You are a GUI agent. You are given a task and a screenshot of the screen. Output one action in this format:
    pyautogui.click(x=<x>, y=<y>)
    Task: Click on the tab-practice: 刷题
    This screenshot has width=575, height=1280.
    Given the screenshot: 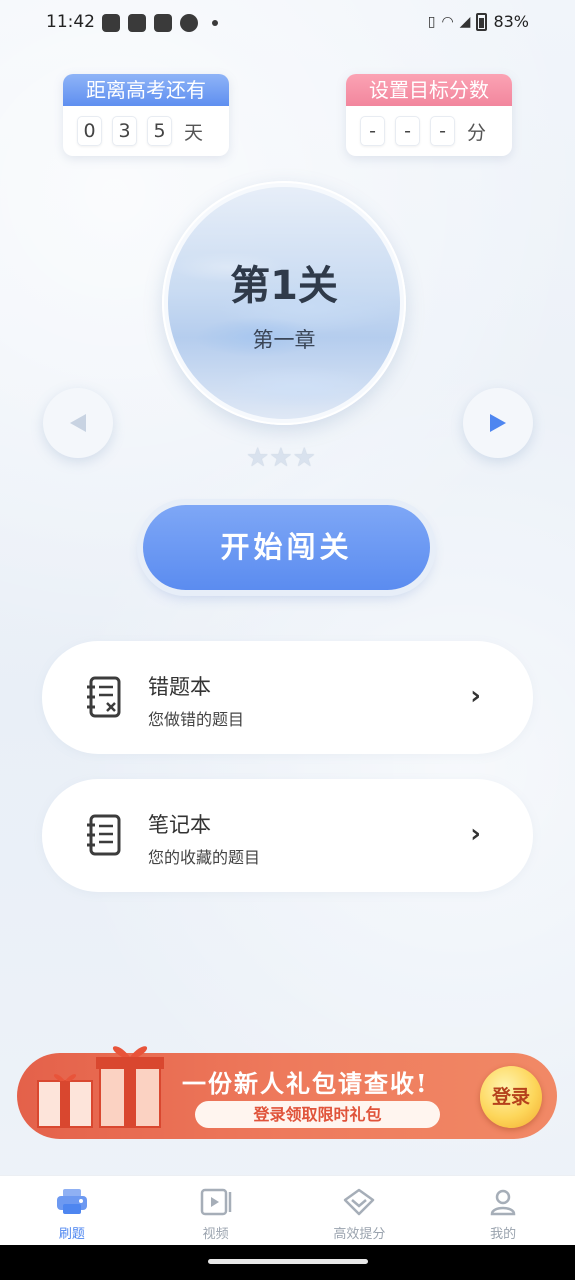 What is the action you would take?
    pyautogui.click(x=72, y=1210)
    